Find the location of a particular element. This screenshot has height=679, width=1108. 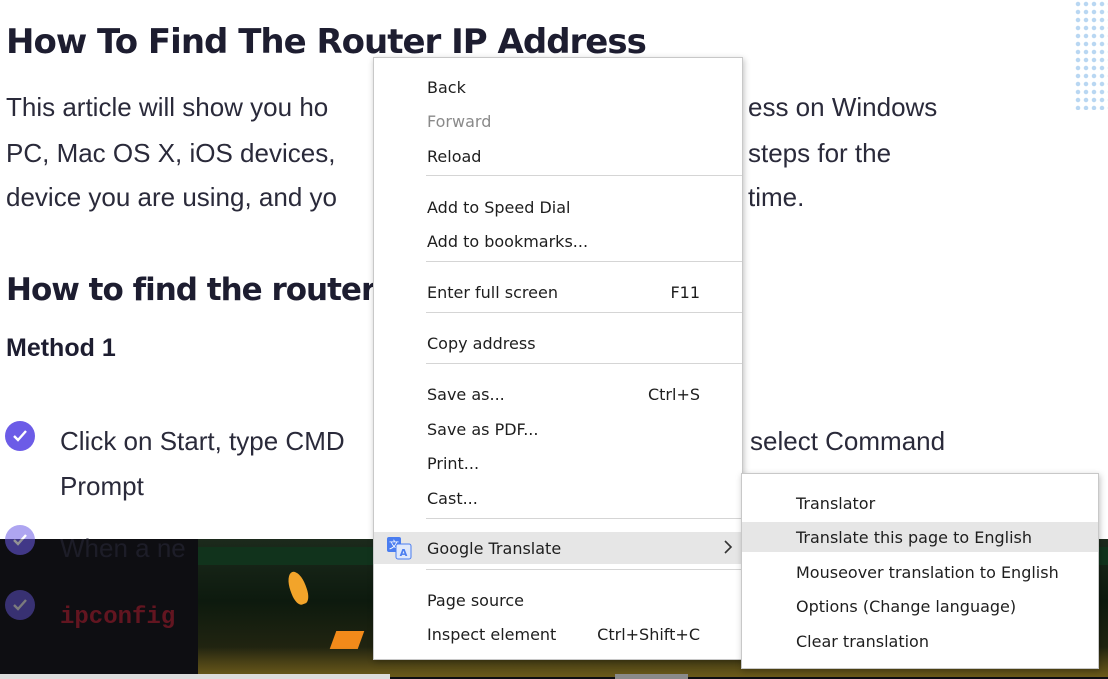

submenu-item-translator: Translator is located at coordinates (920, 503).